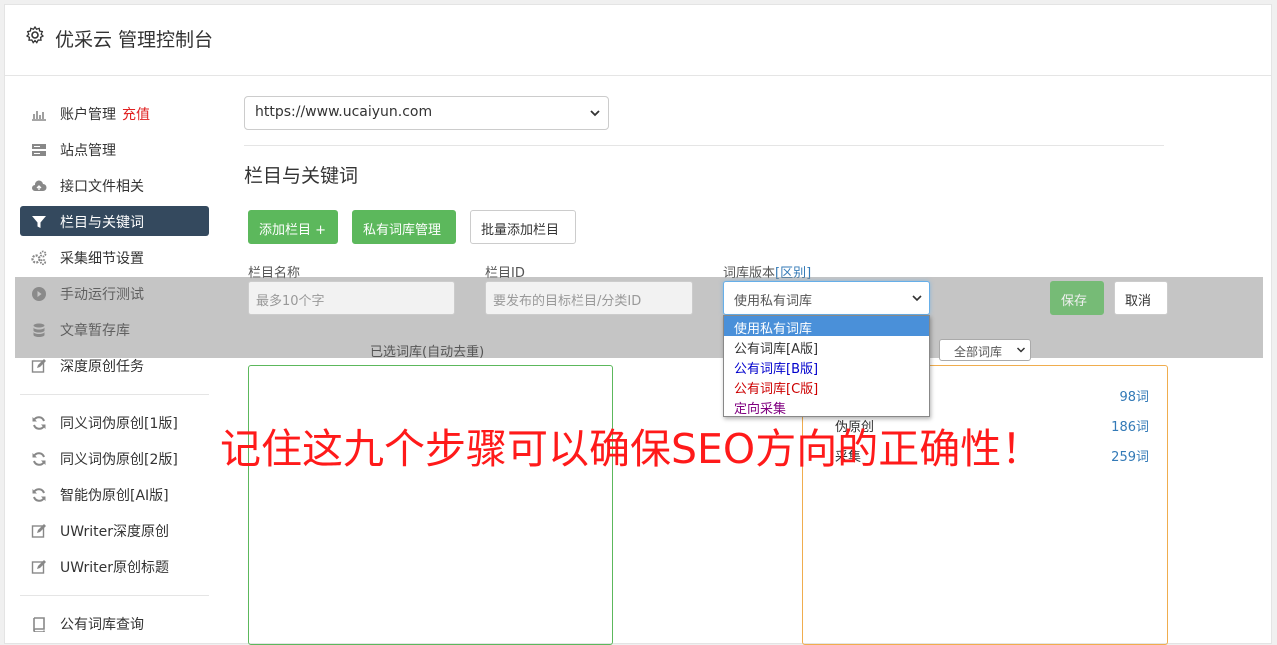 The image size is (1277, 645). I want to click on site-select: https://www.ucaiyun.com, so click(426, 113).